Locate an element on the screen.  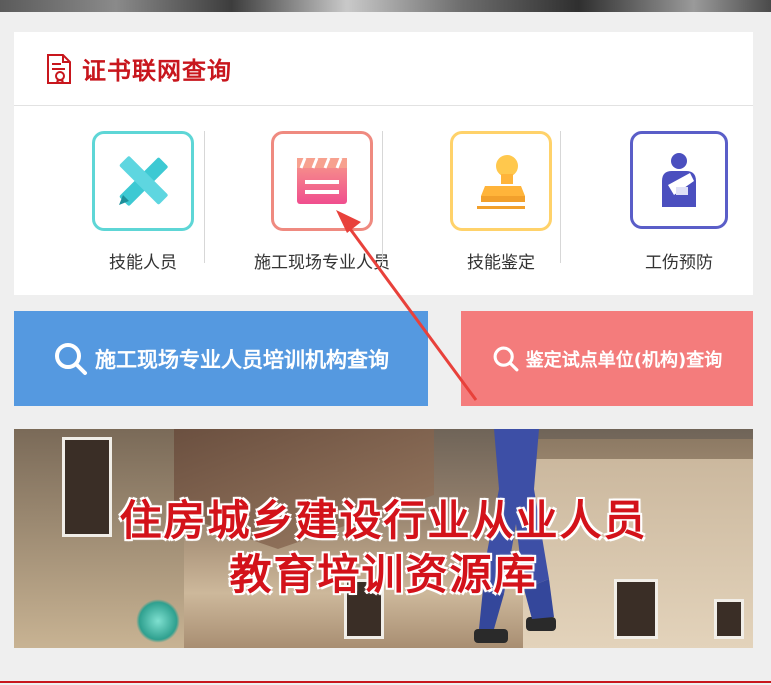
category-skill-appraisal: 技能鉴定 is located at coordinates (501, 200).